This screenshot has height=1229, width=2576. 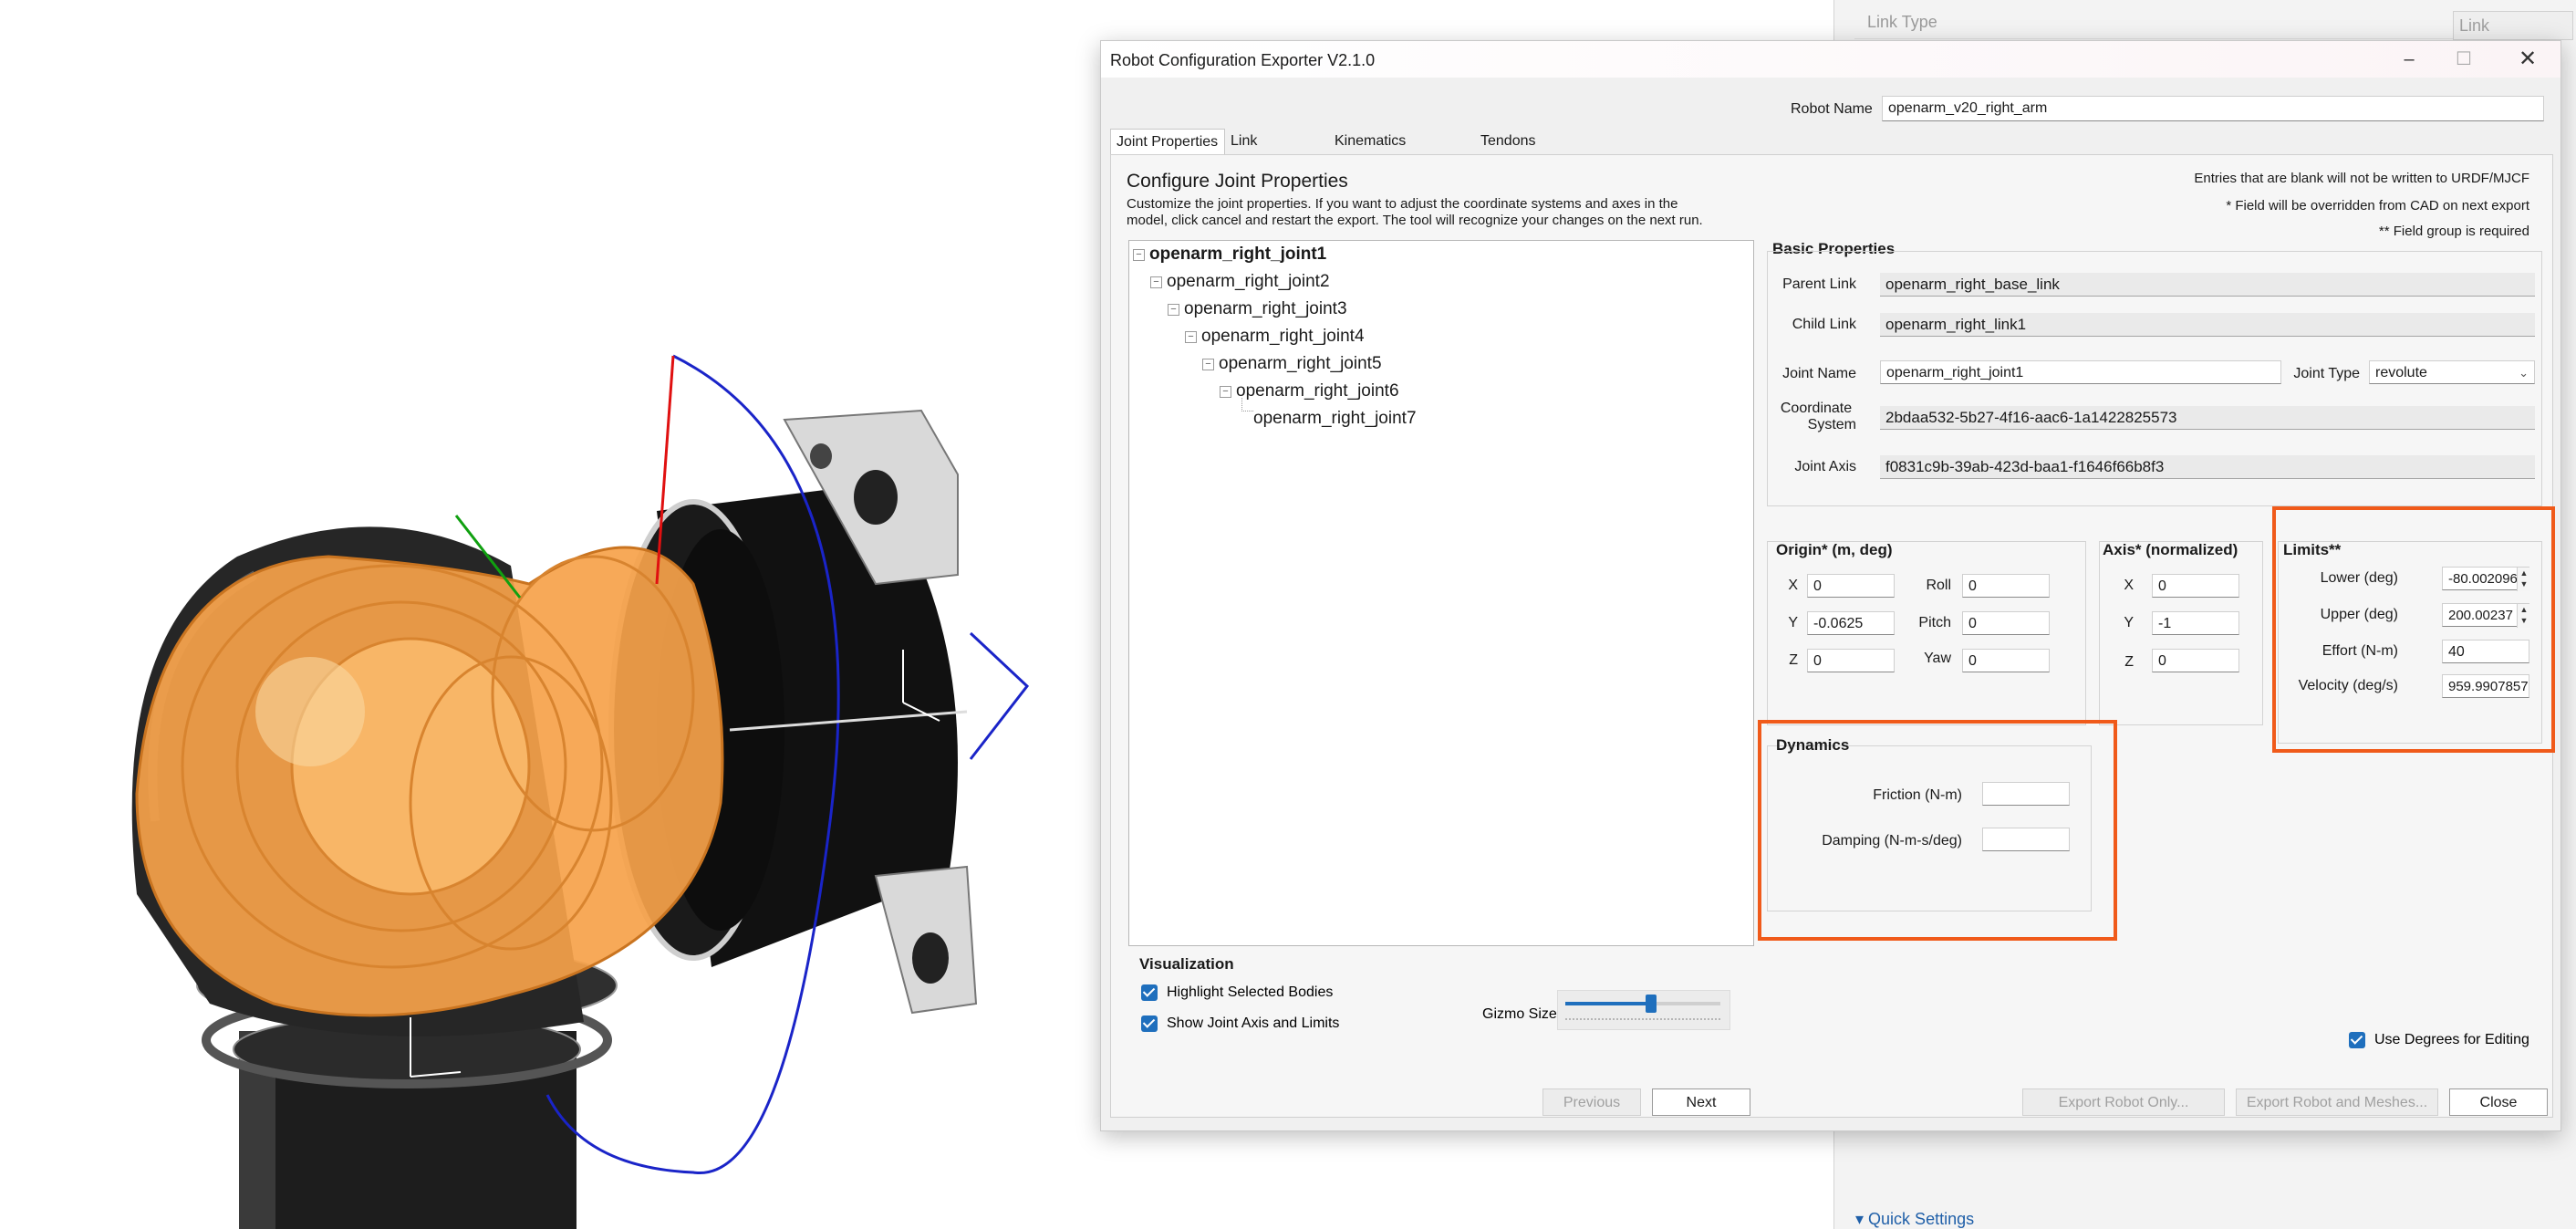 What do you see at coordinates (2080, 372) in the screenshot?
I see `joint-name-input: openarm_right_joint1` at bounding box center [2080, 372].